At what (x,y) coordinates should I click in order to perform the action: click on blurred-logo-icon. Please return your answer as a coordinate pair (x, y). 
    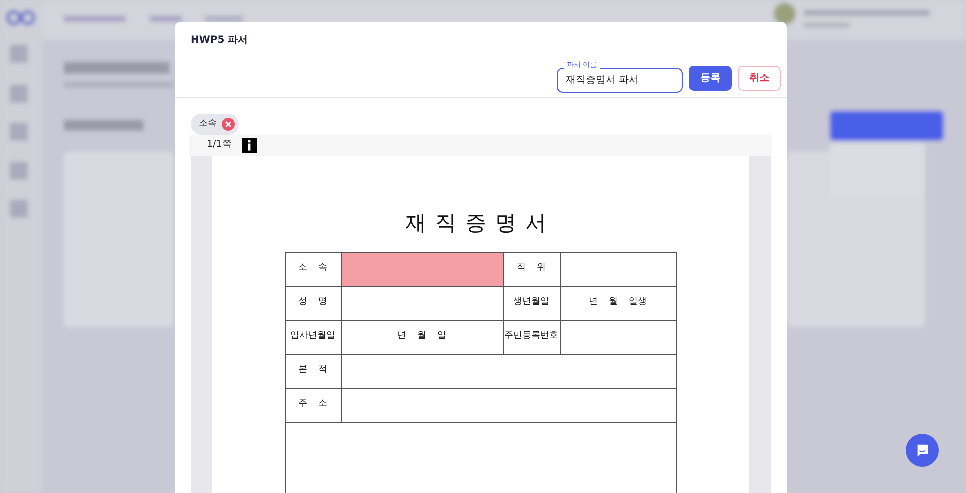
    Looking at the image, I should click on (21, 18).